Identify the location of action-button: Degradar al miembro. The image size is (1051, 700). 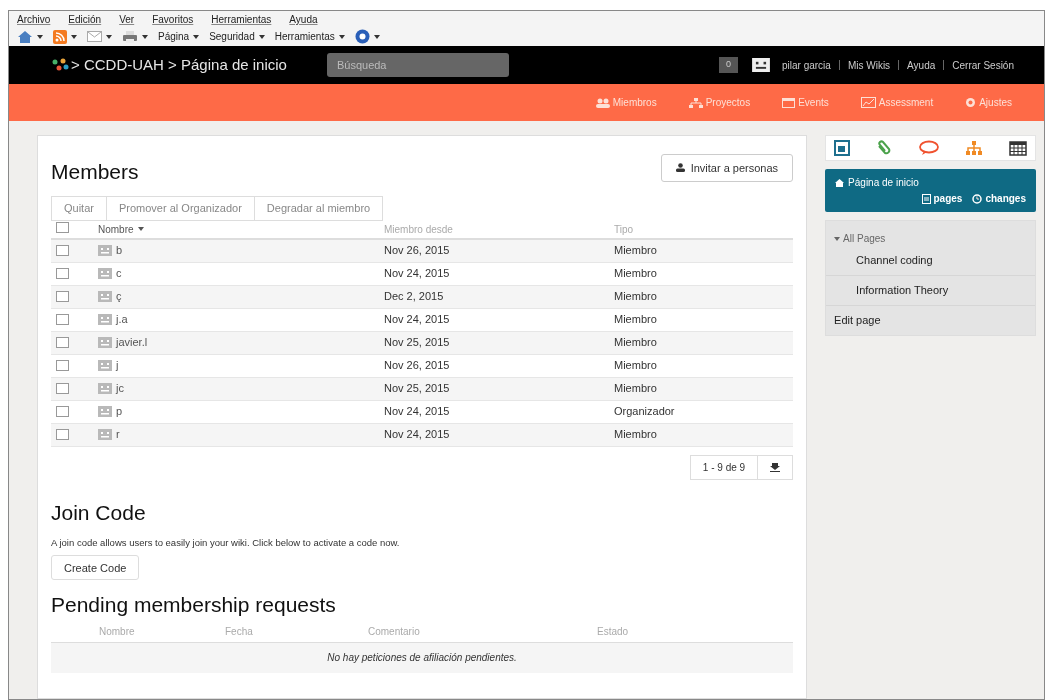
(318, 208).